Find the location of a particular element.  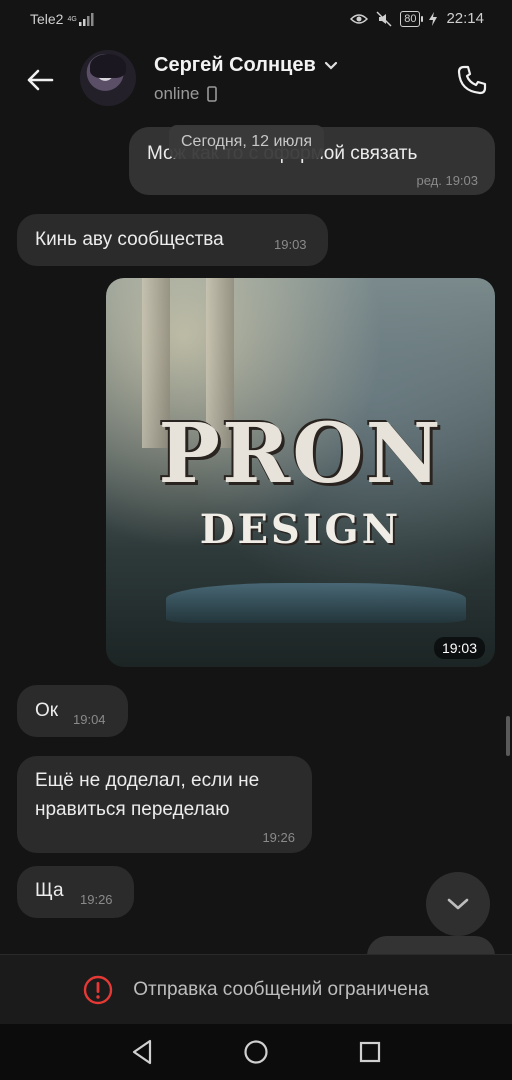

contact-name-label: Сергей Солнцев is located at coordinates (235, 65).